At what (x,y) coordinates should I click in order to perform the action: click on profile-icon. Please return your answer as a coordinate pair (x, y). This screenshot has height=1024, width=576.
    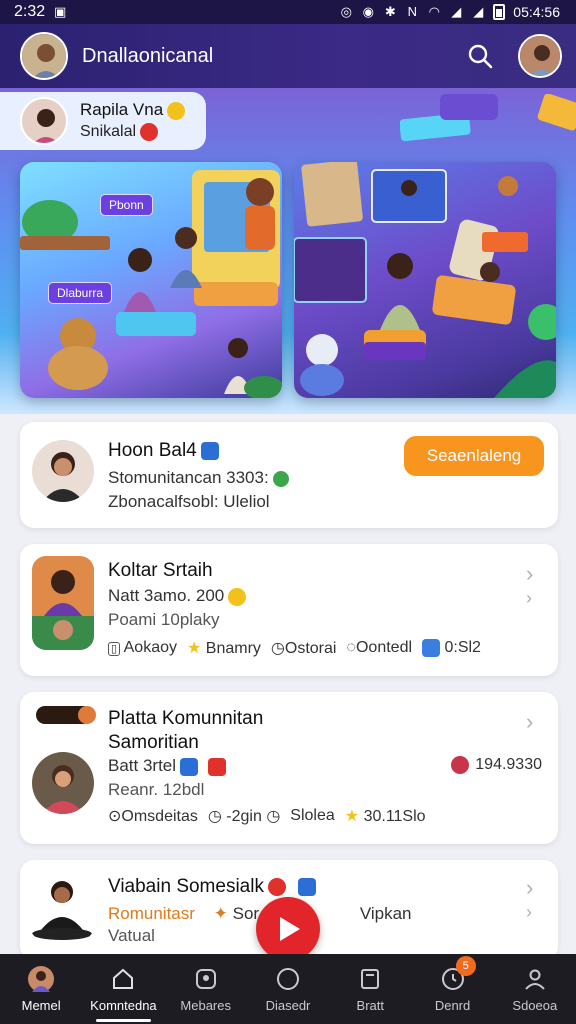
    Looking at the image, I should click on (535, 979).